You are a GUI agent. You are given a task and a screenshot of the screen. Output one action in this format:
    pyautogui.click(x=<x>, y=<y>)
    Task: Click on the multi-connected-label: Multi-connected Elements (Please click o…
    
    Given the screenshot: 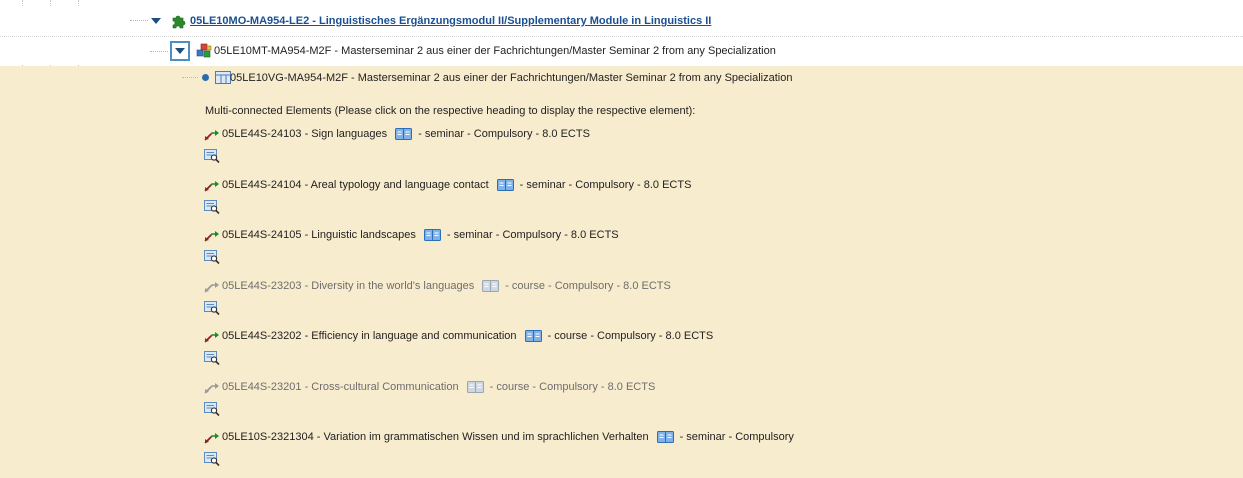 What is the action you would take?
    pyautogui.click(x=450, y=111)
    